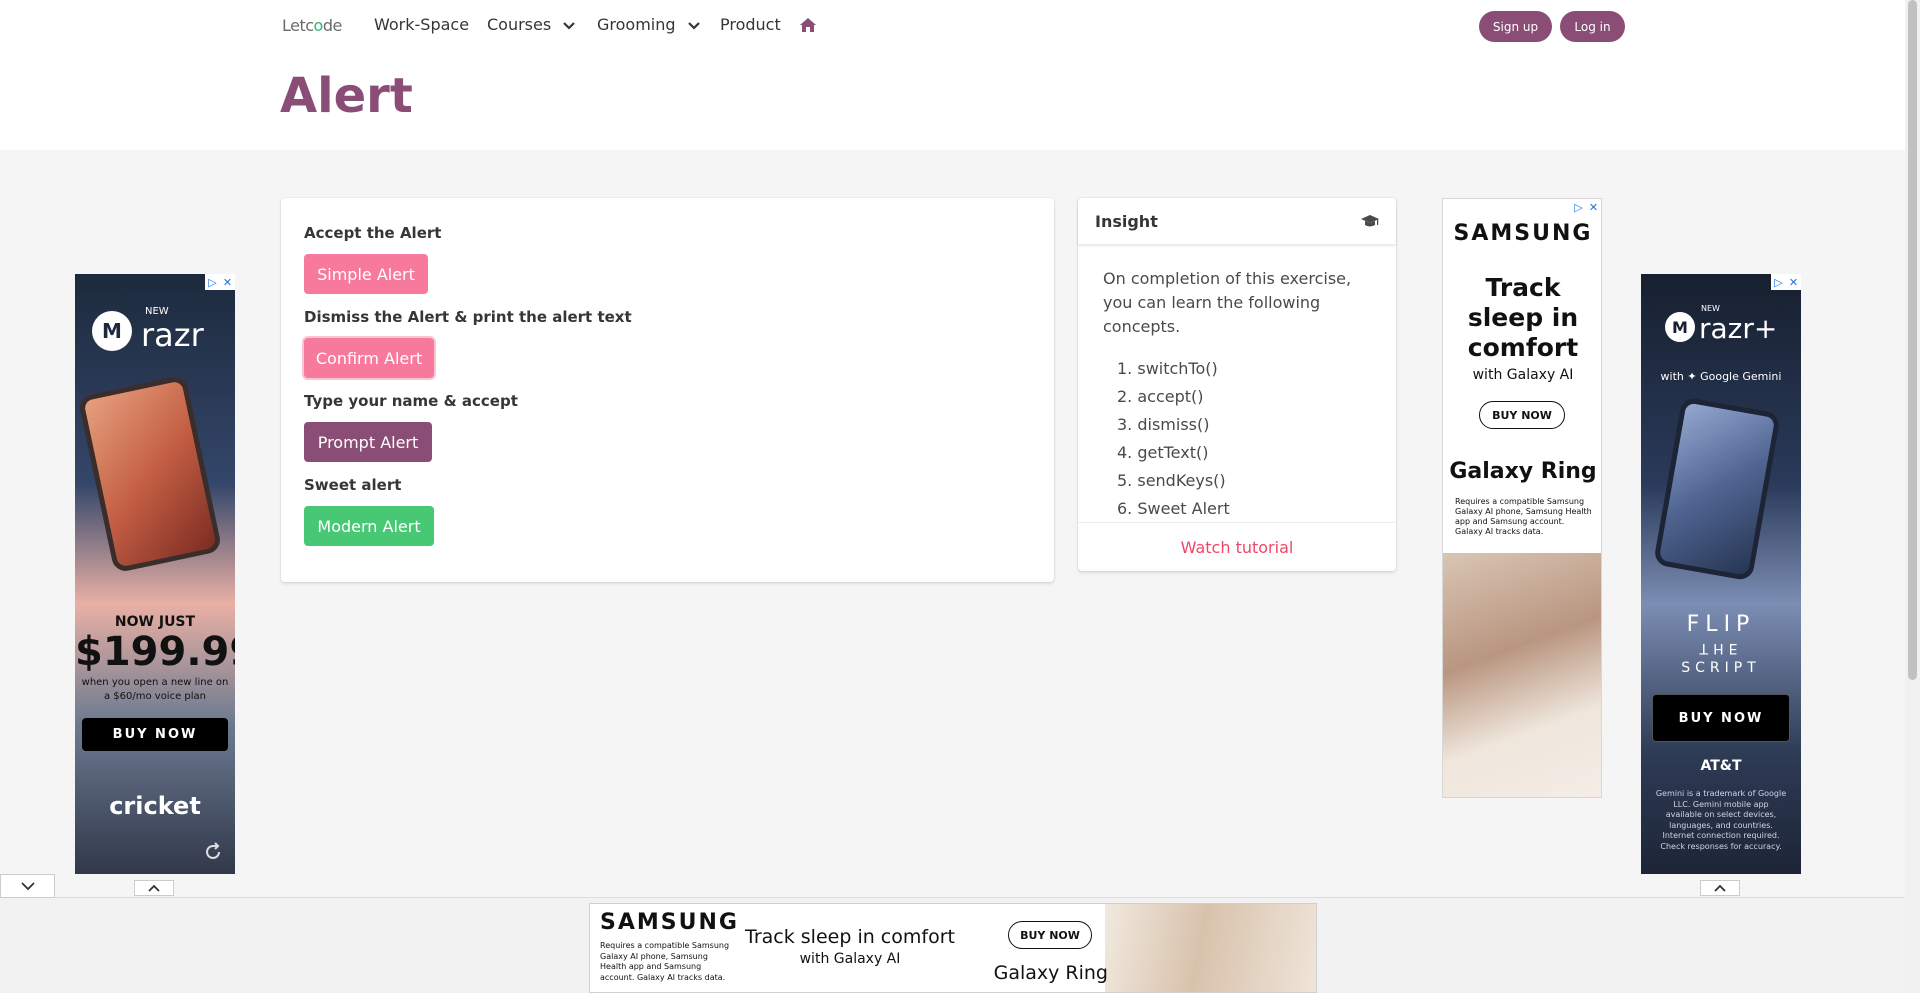  Describe the element at coordinates (1510, 521) in the screenshot. I see `ad-text: app and Samsung account.` at that location.